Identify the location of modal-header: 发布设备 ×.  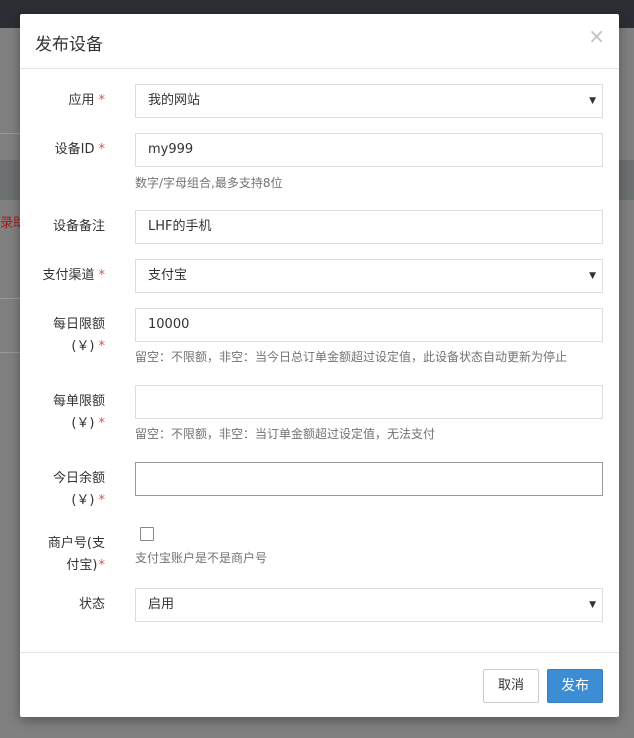
(319, 41).